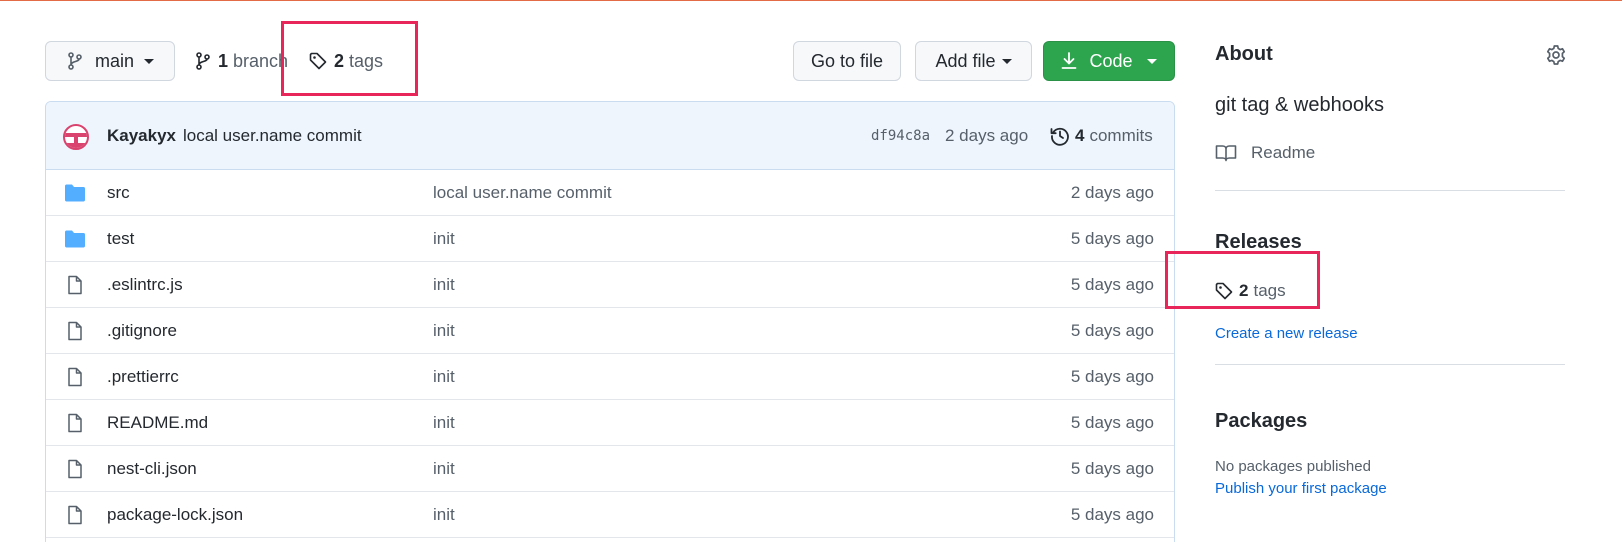  What do you see at coordinates (1283, 152) in the screenshot?
I see `readme-label: Readme` at bounding box center [1283, 152].